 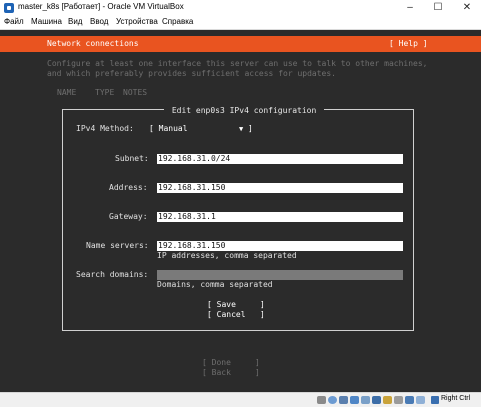 I want to click on status-bar: Right Ctrl, so click(x=240, y=399).